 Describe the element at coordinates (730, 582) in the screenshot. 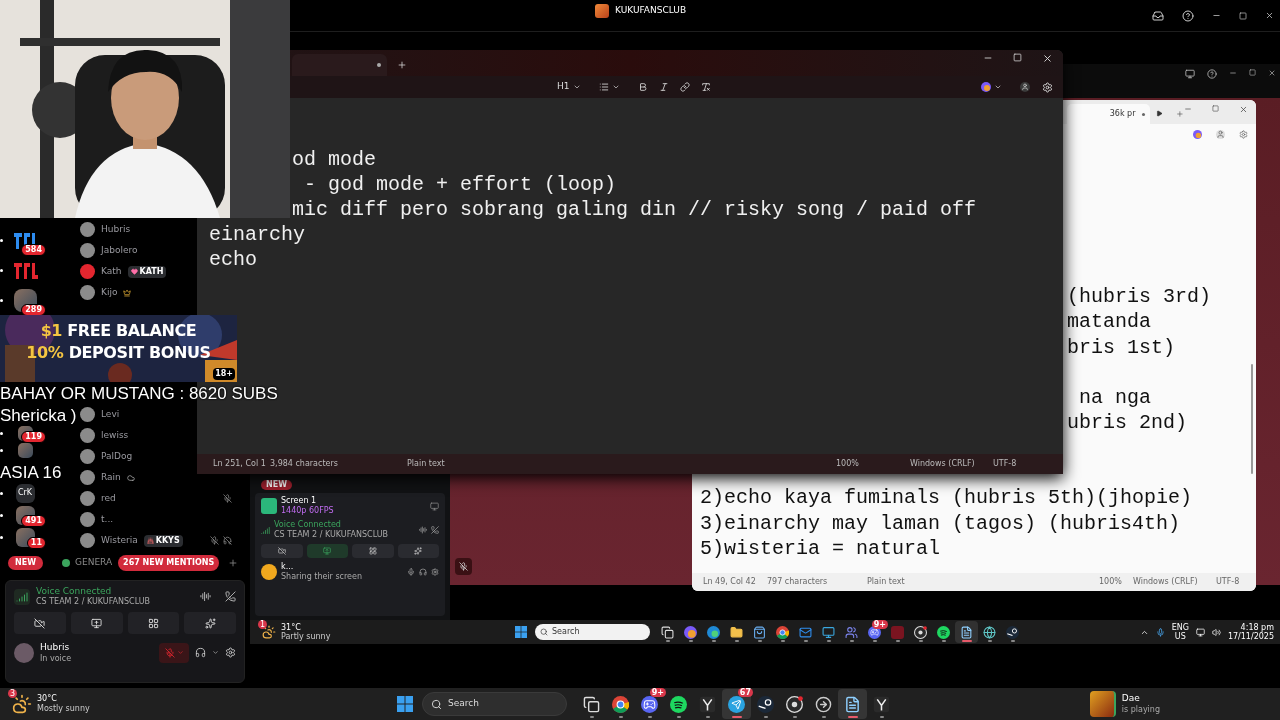

I see `cursor-position: Ln 49, Col 42` at that location.